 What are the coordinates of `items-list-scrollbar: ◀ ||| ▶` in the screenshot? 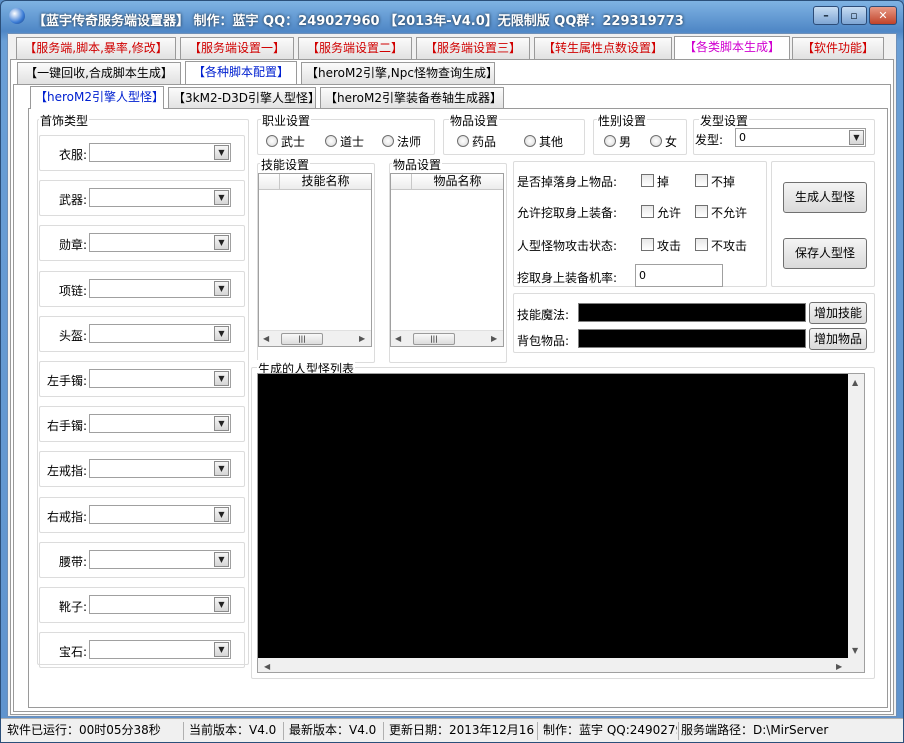 It's located at (447, 338).